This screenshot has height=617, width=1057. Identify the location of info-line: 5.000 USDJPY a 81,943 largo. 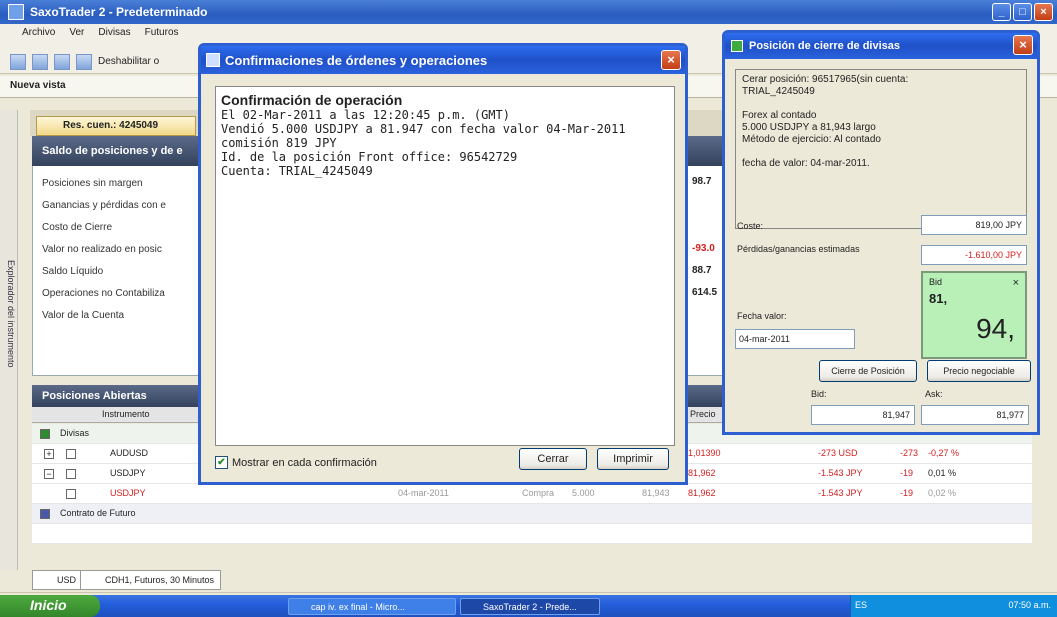
(809, 127).